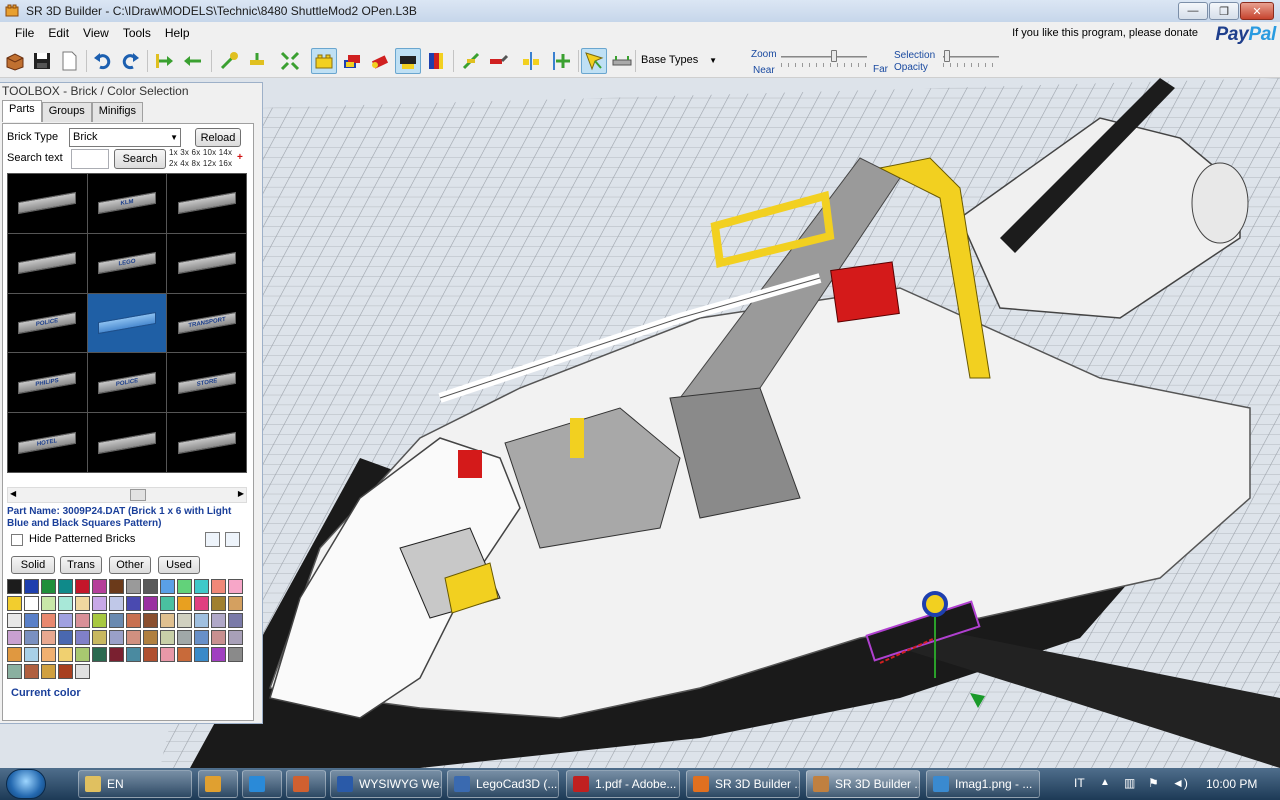 The height and width of the screenshot is (800, 1280). What do you see at coordinates (42, 61) in the screenshot?
I see `save-icon` at bounding box center [42, 61].